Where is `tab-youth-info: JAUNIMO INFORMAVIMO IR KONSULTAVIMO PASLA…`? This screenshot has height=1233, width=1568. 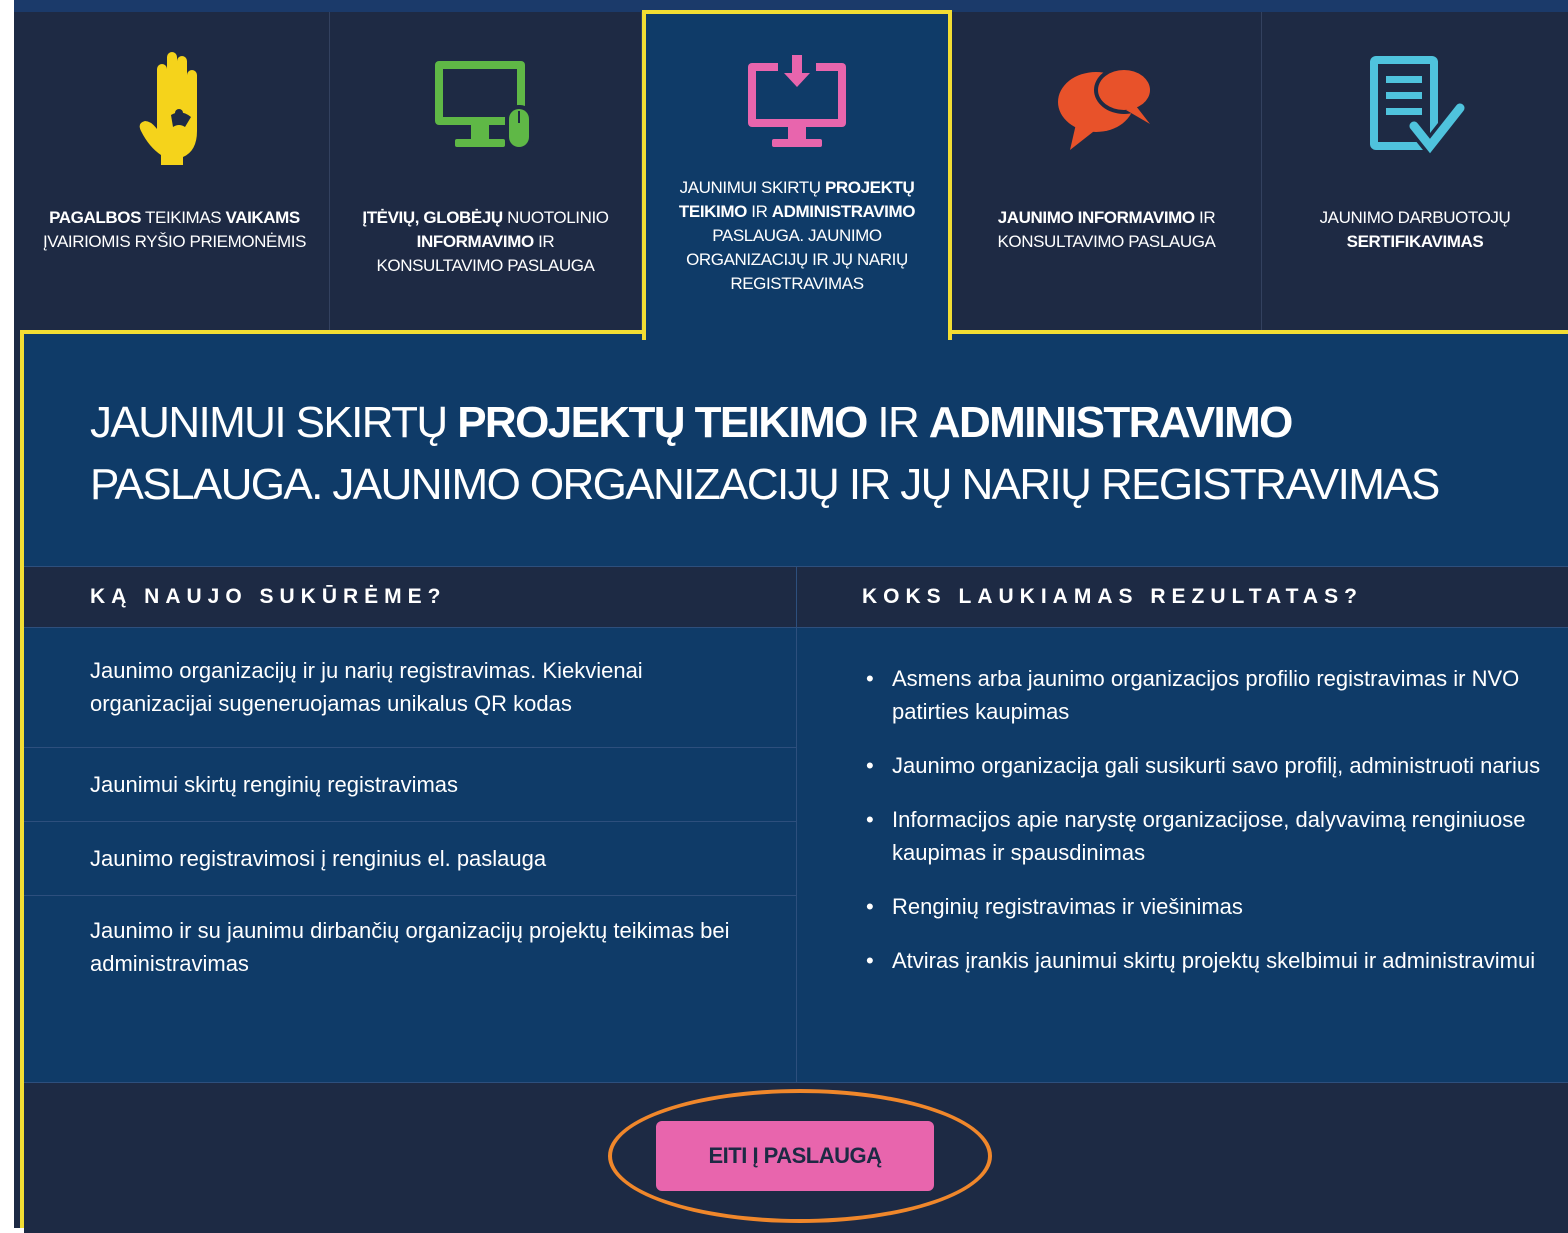
tab-youth-info: JAUNIMO INFORMAVIMO IR KONSULTAVIMO PASLA… is located at coordinates (1107, 172).